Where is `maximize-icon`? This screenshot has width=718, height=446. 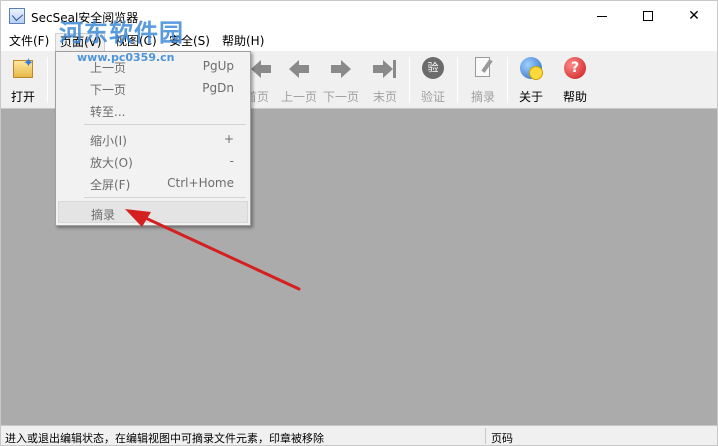
maximize-icon is located at coordinates (648, 16).